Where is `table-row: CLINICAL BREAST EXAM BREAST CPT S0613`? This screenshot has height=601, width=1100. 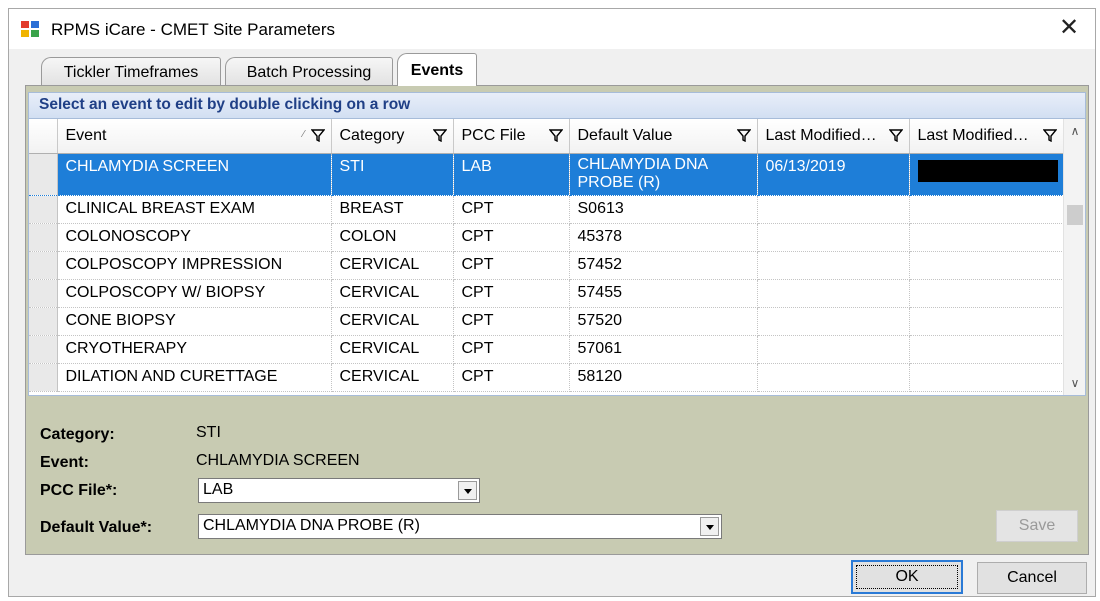
table-row: CLINICAL BREAST EXAM BREAST CPT S0613 is located at coordinates (546, 209).